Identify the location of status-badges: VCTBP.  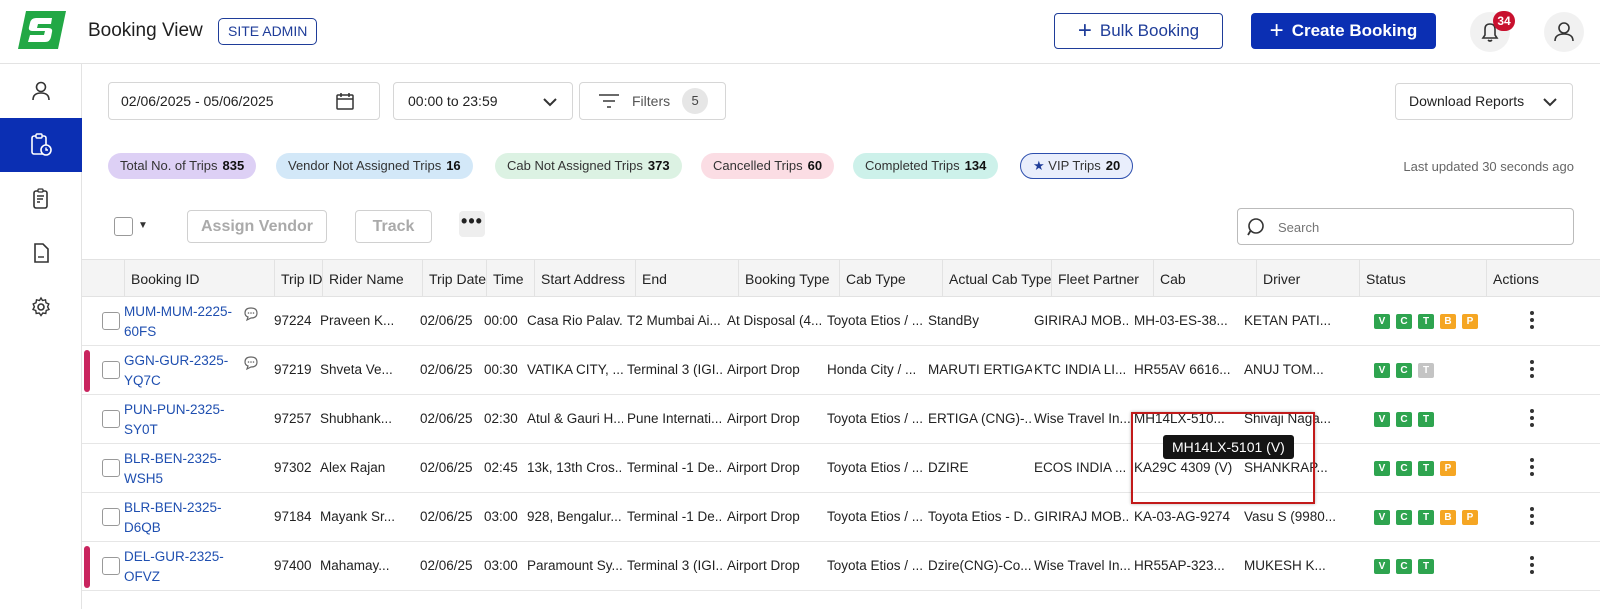
(1426, 321).